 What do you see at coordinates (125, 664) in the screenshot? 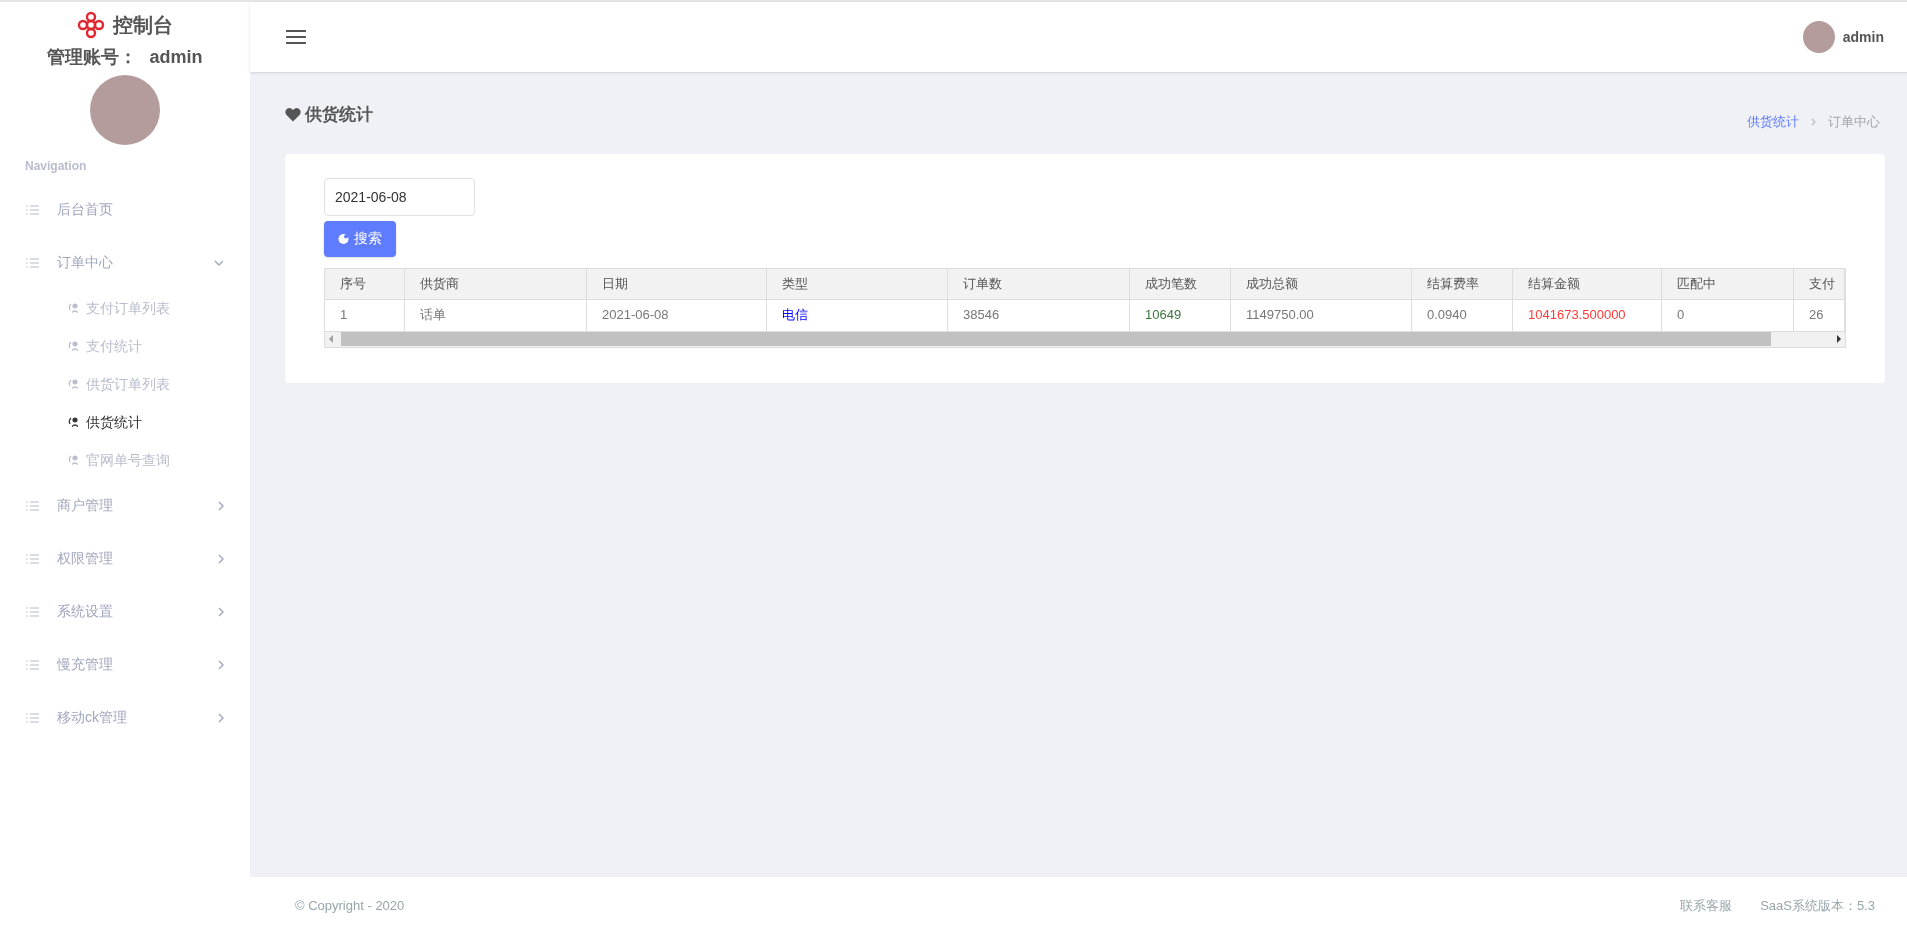
I see `nav-item: 慢充管理` at bounding box center [125, 664].